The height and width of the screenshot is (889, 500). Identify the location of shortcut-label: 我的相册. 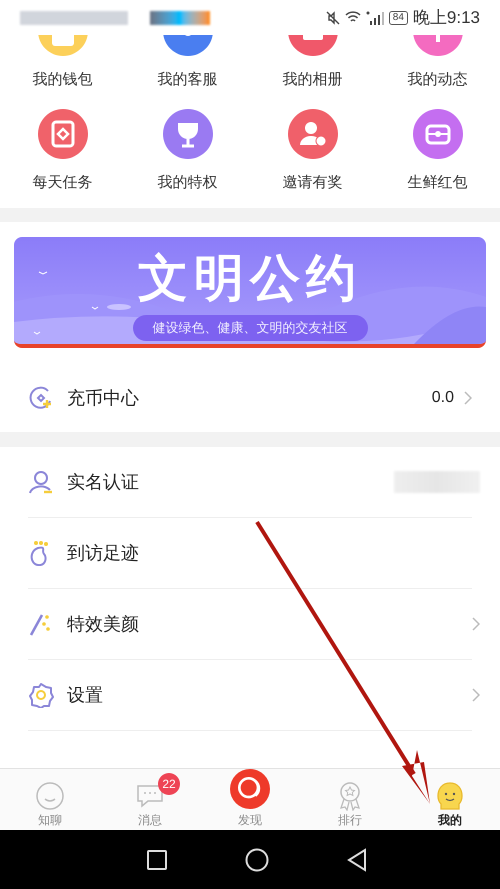
(312, 80).